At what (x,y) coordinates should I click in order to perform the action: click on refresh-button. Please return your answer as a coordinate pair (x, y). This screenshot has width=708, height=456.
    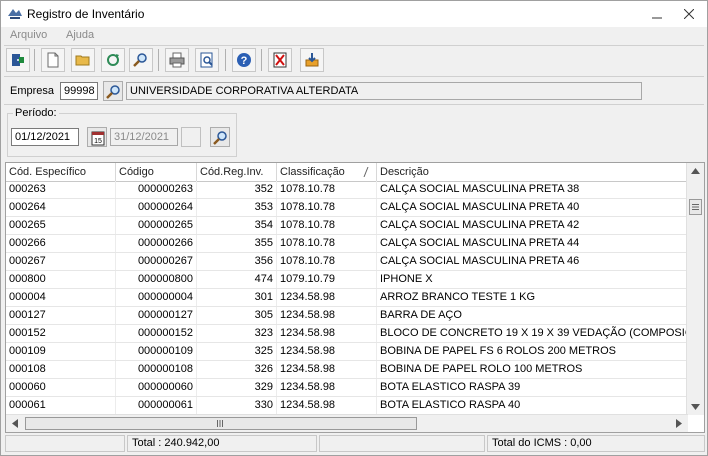
    Looking at the image, I should click on (113, 60).